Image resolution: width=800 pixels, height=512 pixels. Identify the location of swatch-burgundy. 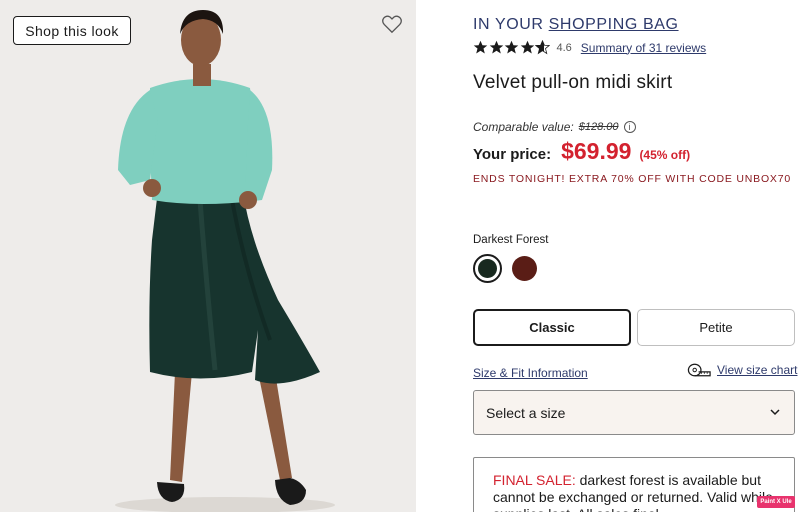
(524, 268).